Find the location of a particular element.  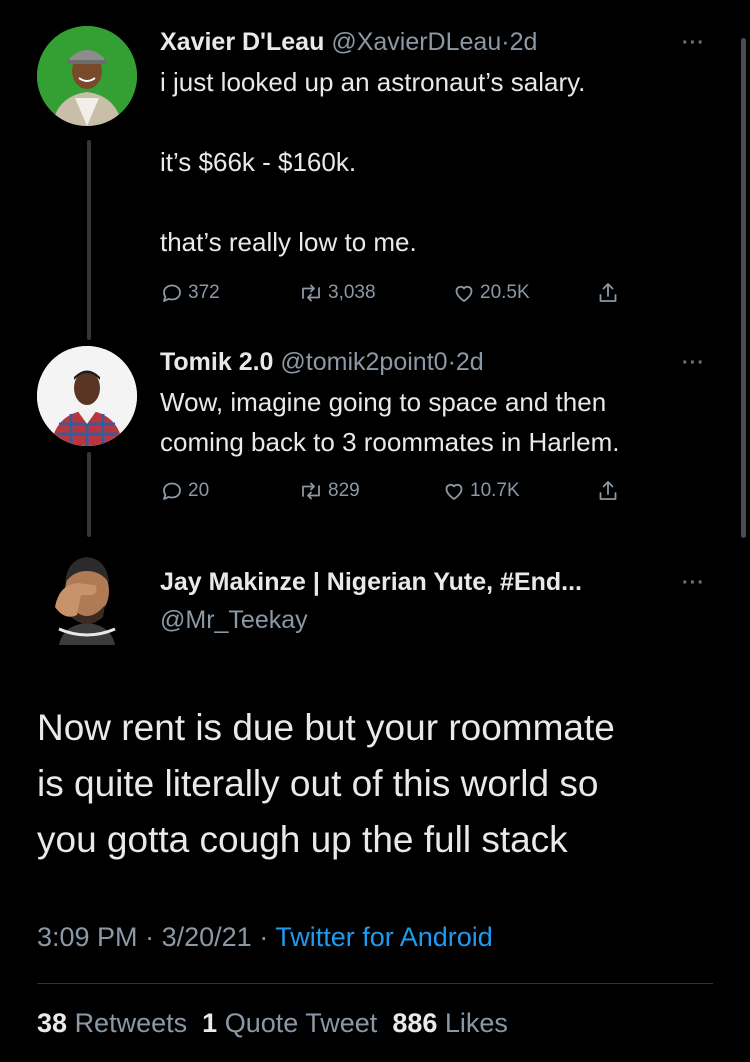

like-button: 20.5K is located at coordinates (491, 293).